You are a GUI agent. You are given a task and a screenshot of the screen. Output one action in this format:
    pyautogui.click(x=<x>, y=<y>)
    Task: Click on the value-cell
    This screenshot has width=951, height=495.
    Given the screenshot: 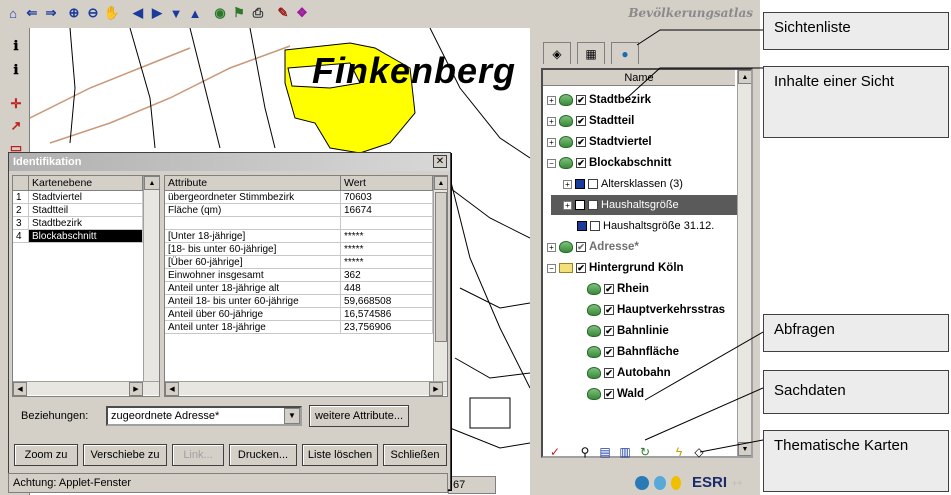 What is the action you would take?
    pyautogui.click(x=387, y=223)
    